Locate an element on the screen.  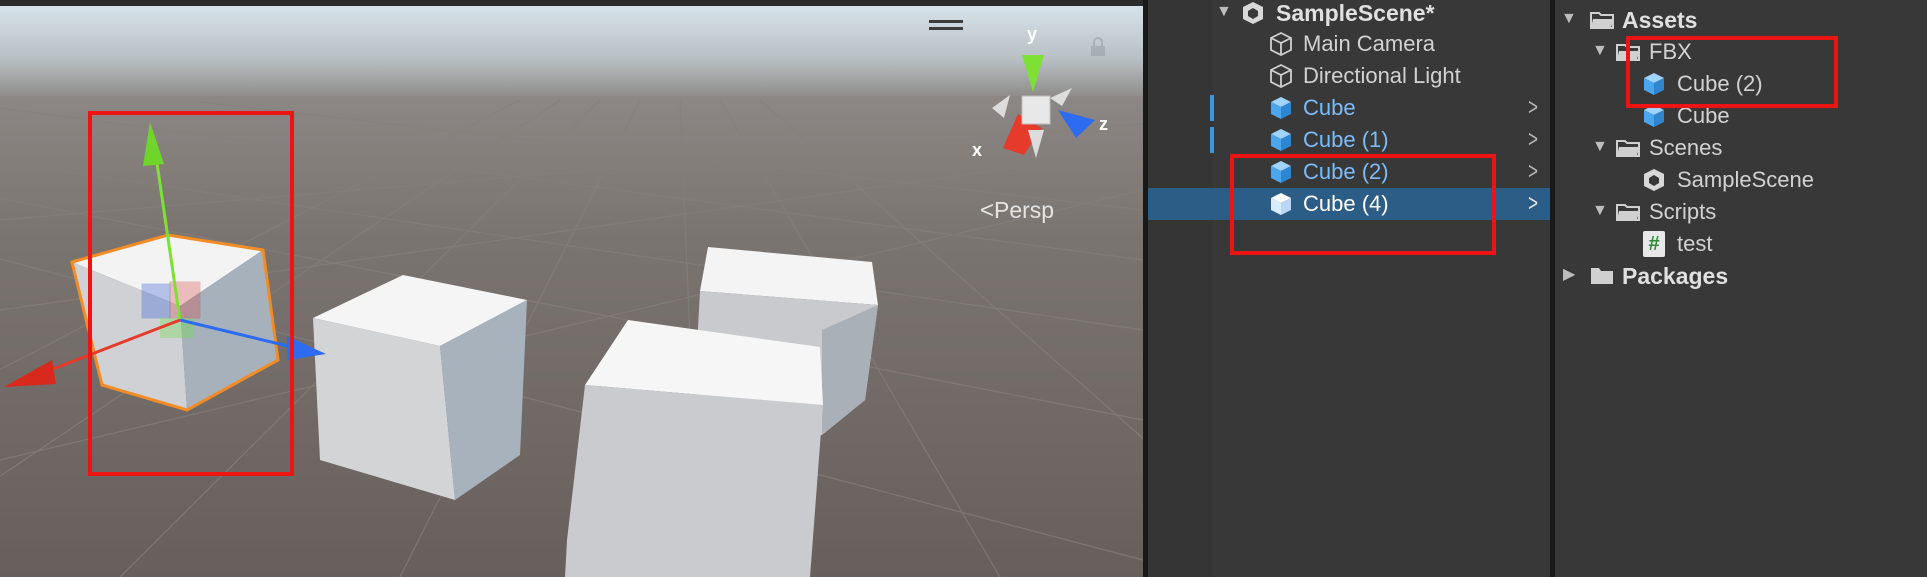
hierarchy-item: Cube (1) > is located at coordinates (1349, 140).